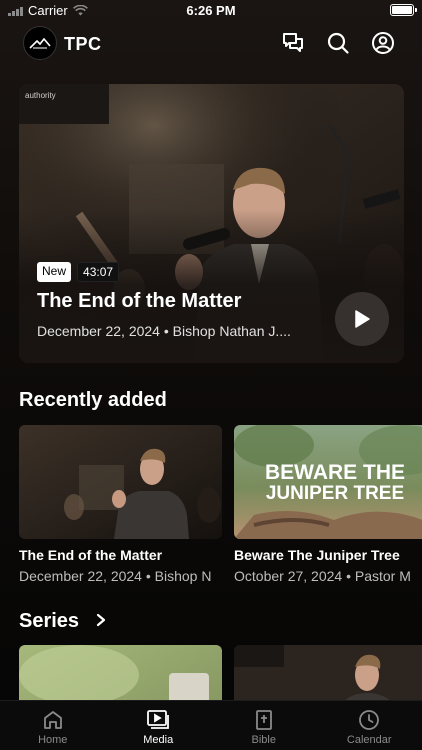 This screenshot has height=750, width=422. What do you see at coordinates (98, 272) in the screenshot?
I see `duration-badge: 43:07` at bounding box center [98, 272].